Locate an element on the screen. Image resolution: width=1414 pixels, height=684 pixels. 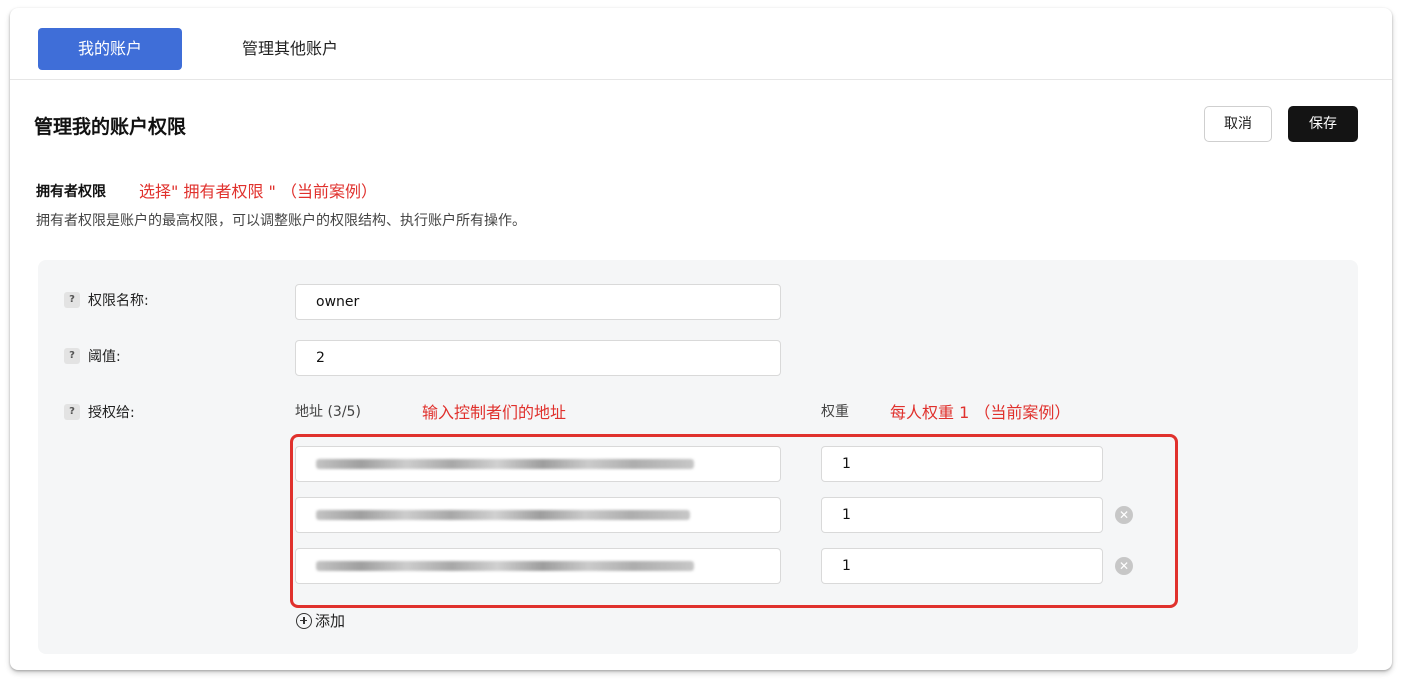
weight-column-header: 权重 is located at coordinates (835, 412).